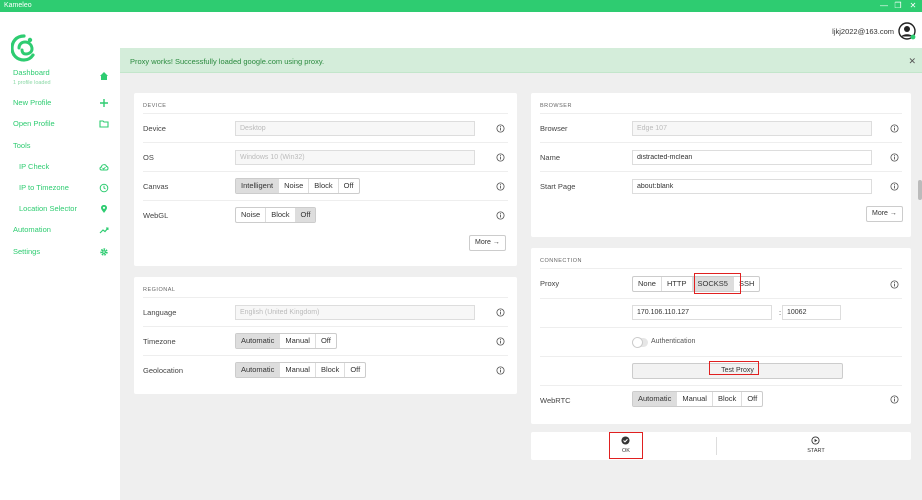 This screenshot has height=500, width=922. I want to click on browser-field: Edge 107, so click(752, 128).